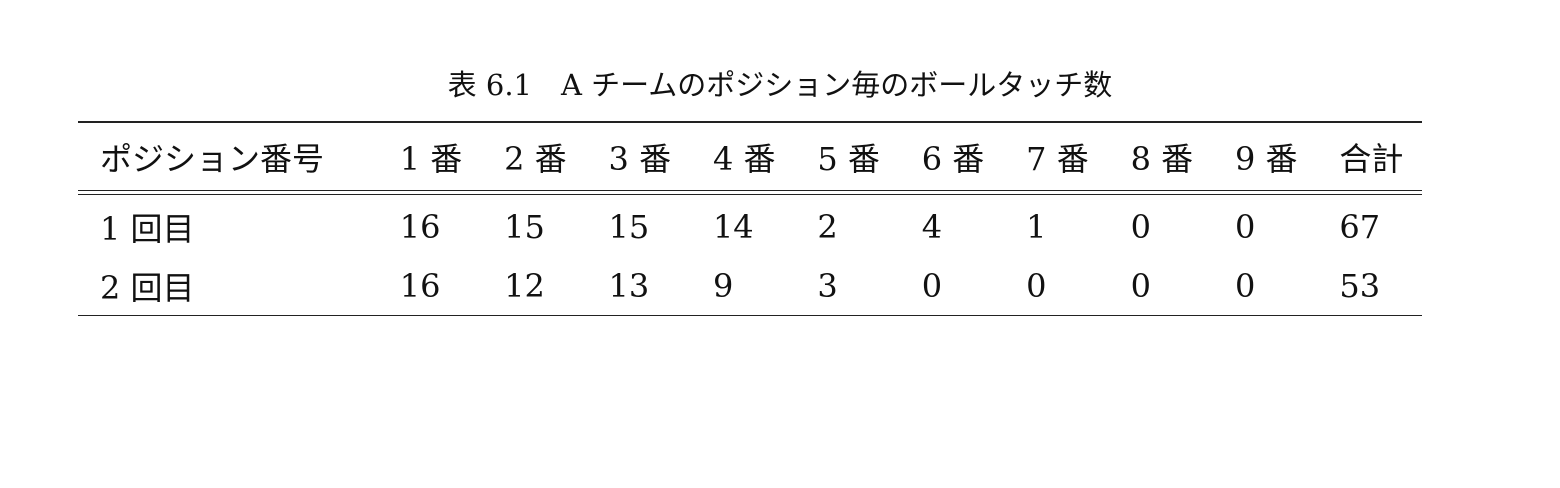 This screenshot has height=488, width=1560. What do you see at coordinates (228, 286) in the screenshot?
I see `row-label: 2 回目` at bounding box center [228, 286].